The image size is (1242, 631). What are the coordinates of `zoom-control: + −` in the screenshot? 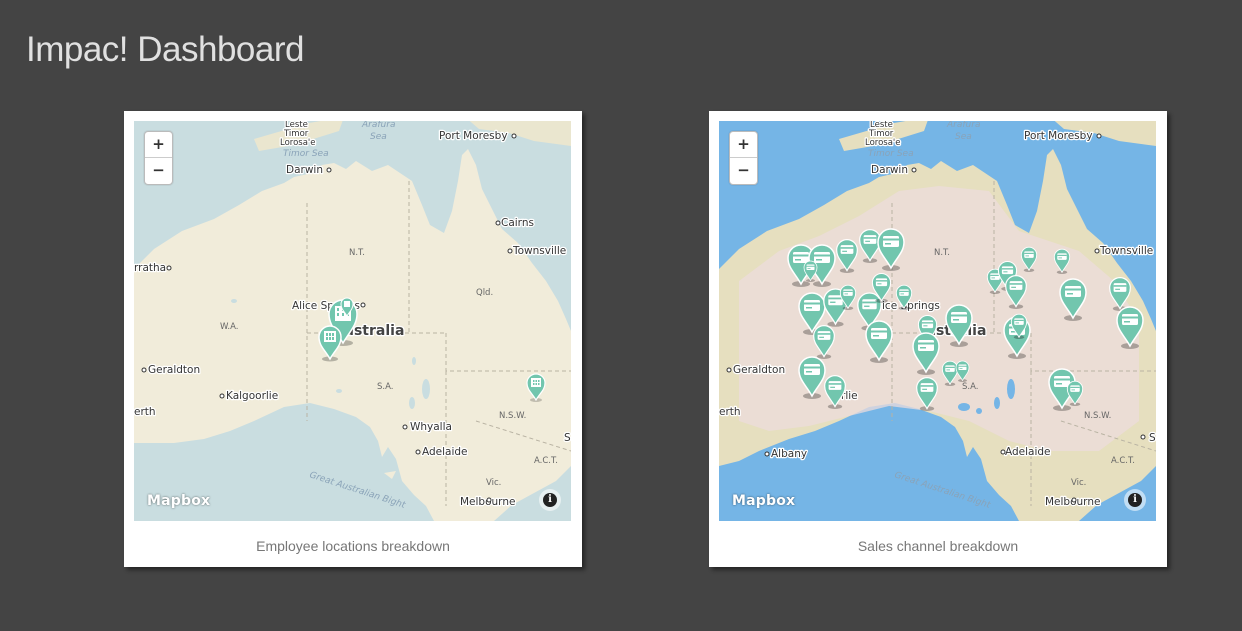 It's located at (743, 158).